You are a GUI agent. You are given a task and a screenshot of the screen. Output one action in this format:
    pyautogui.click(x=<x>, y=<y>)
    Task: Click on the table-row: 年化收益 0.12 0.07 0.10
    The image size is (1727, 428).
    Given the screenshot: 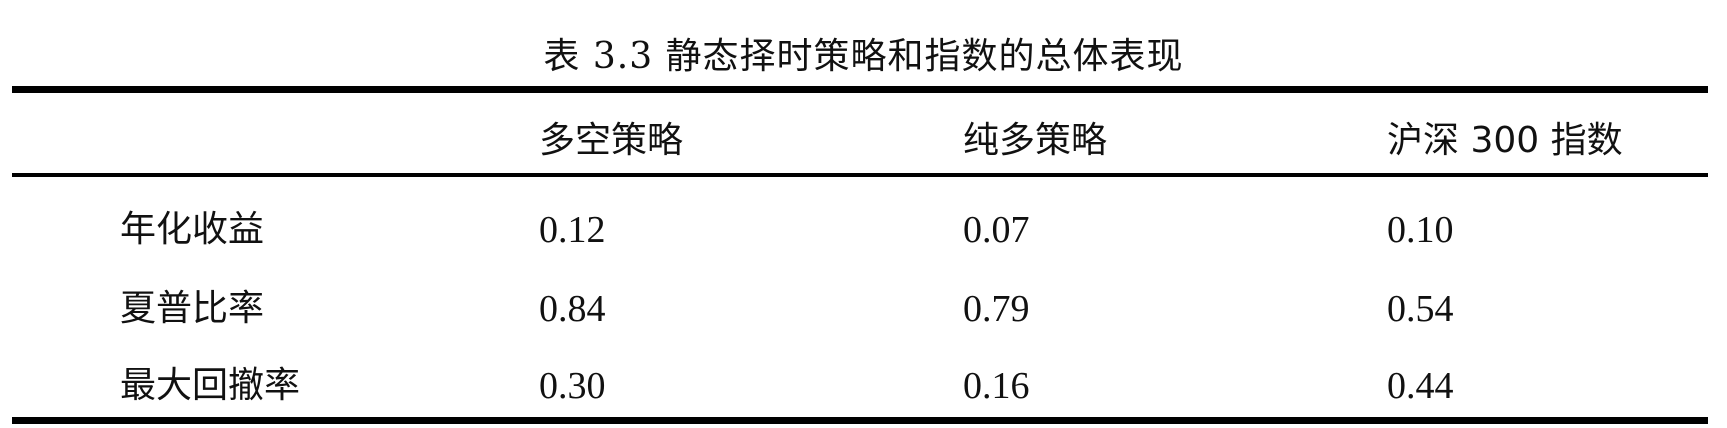 What is the action you would take?
    pyautogui.click(x=860, y=230)
    